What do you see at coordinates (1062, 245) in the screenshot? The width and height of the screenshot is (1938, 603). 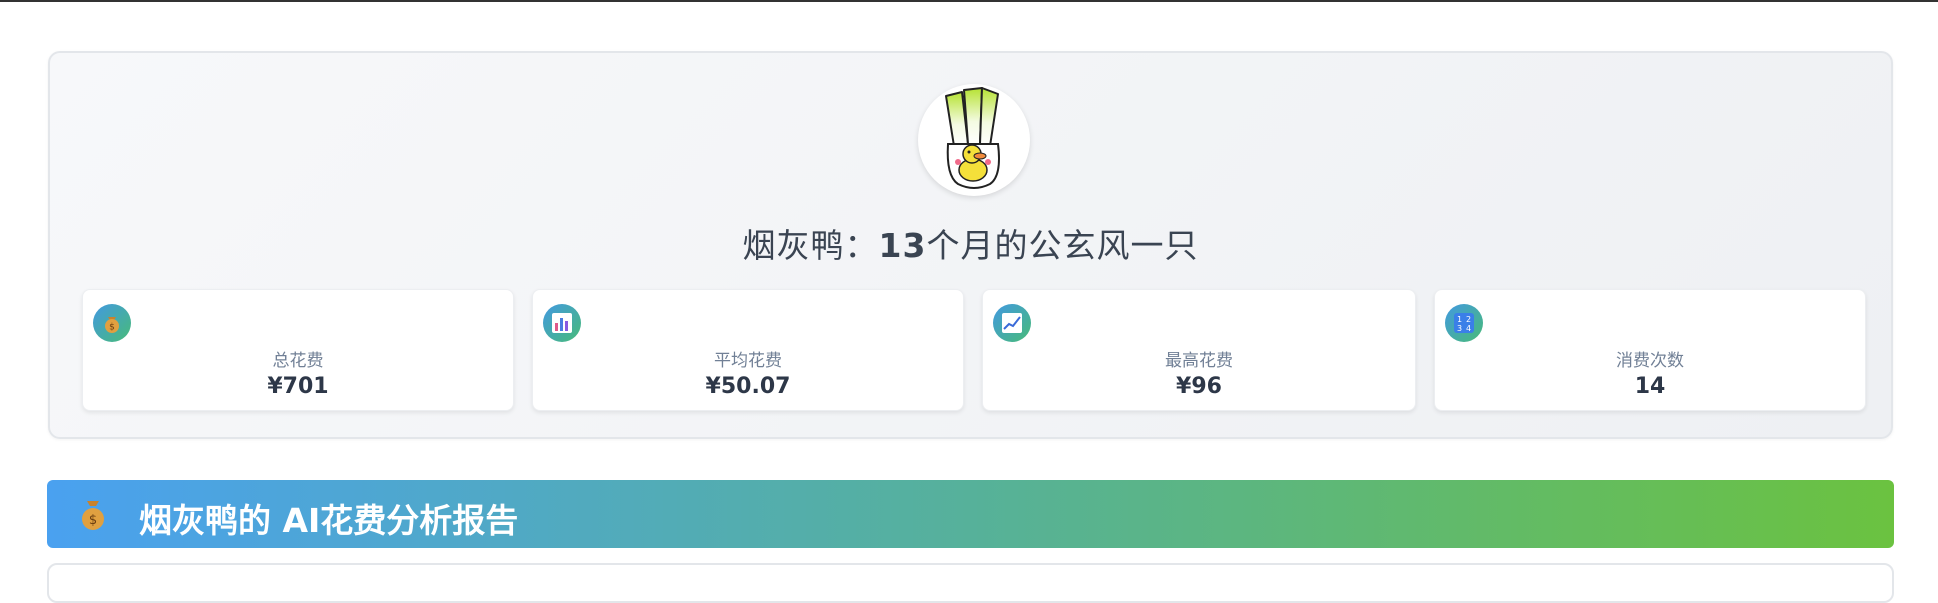 I see `profile-tagline: 个月的公玄风一只` at bounding box center [1062, 245].